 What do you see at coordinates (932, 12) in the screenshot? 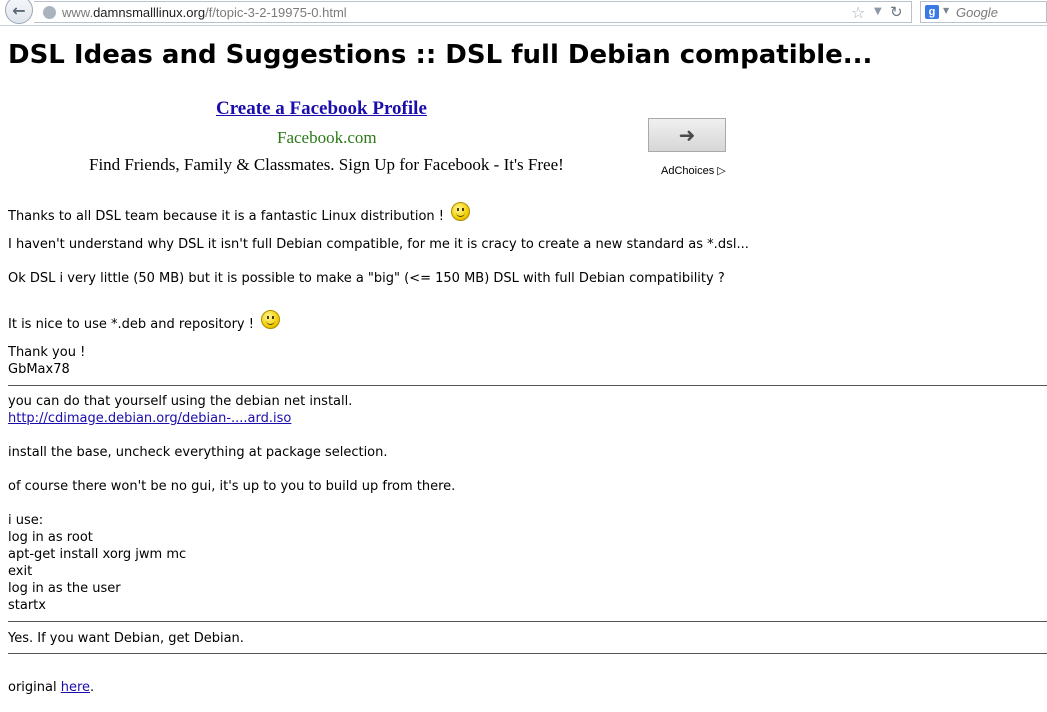
I see `google-icon: g` at bounding box center [932, 12].